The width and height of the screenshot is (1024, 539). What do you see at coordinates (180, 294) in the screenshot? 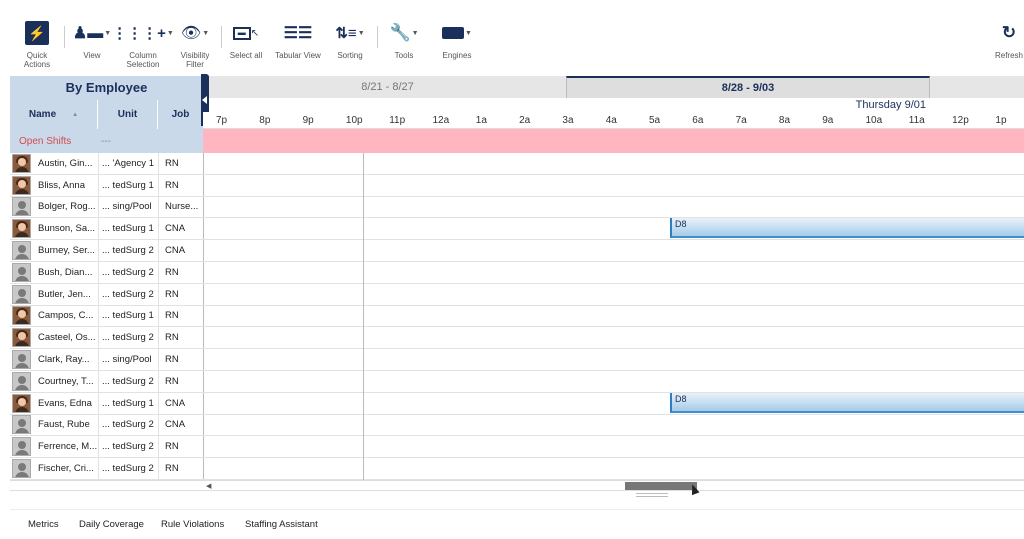
I see `employee-job: RN` at bounding box center [180, 294].